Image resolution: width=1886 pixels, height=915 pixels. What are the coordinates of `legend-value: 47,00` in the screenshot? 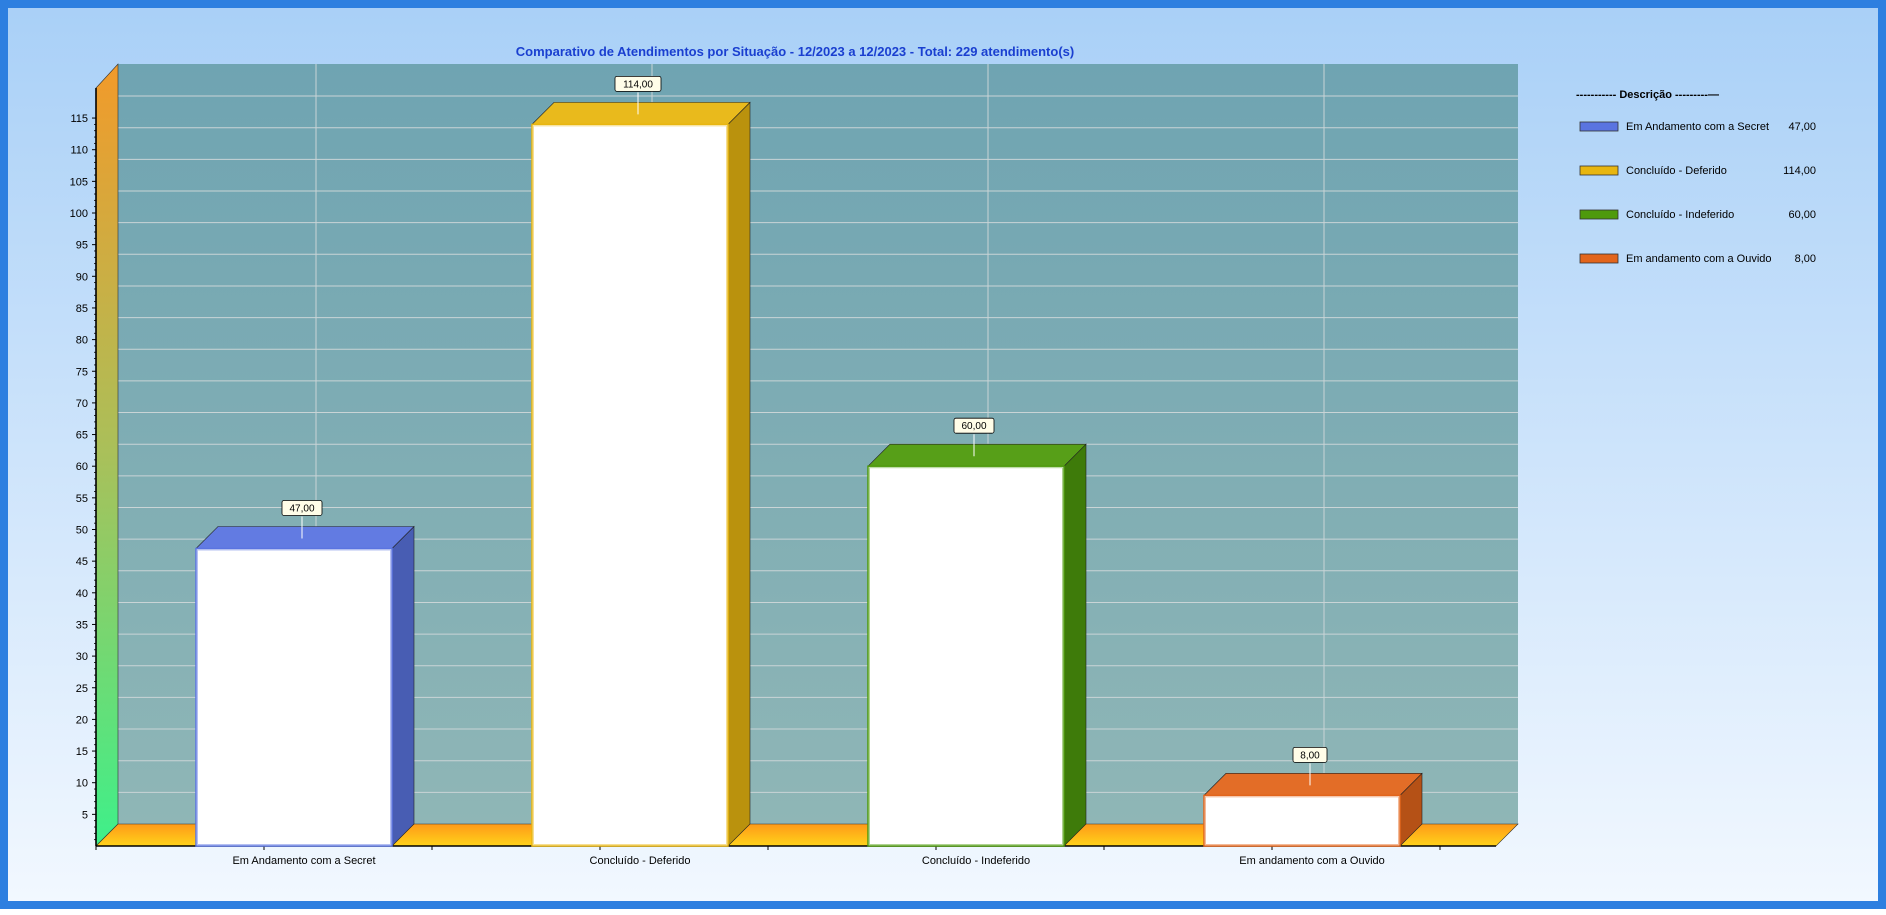 It's located at (1802, 127).